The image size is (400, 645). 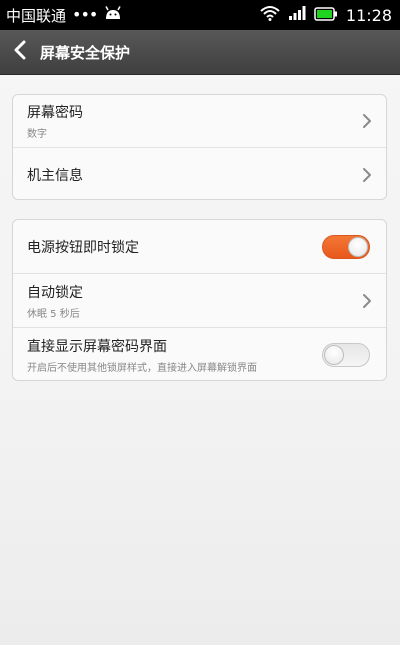 I want to click on status-right: 11:28, so click(x=326, y=15).